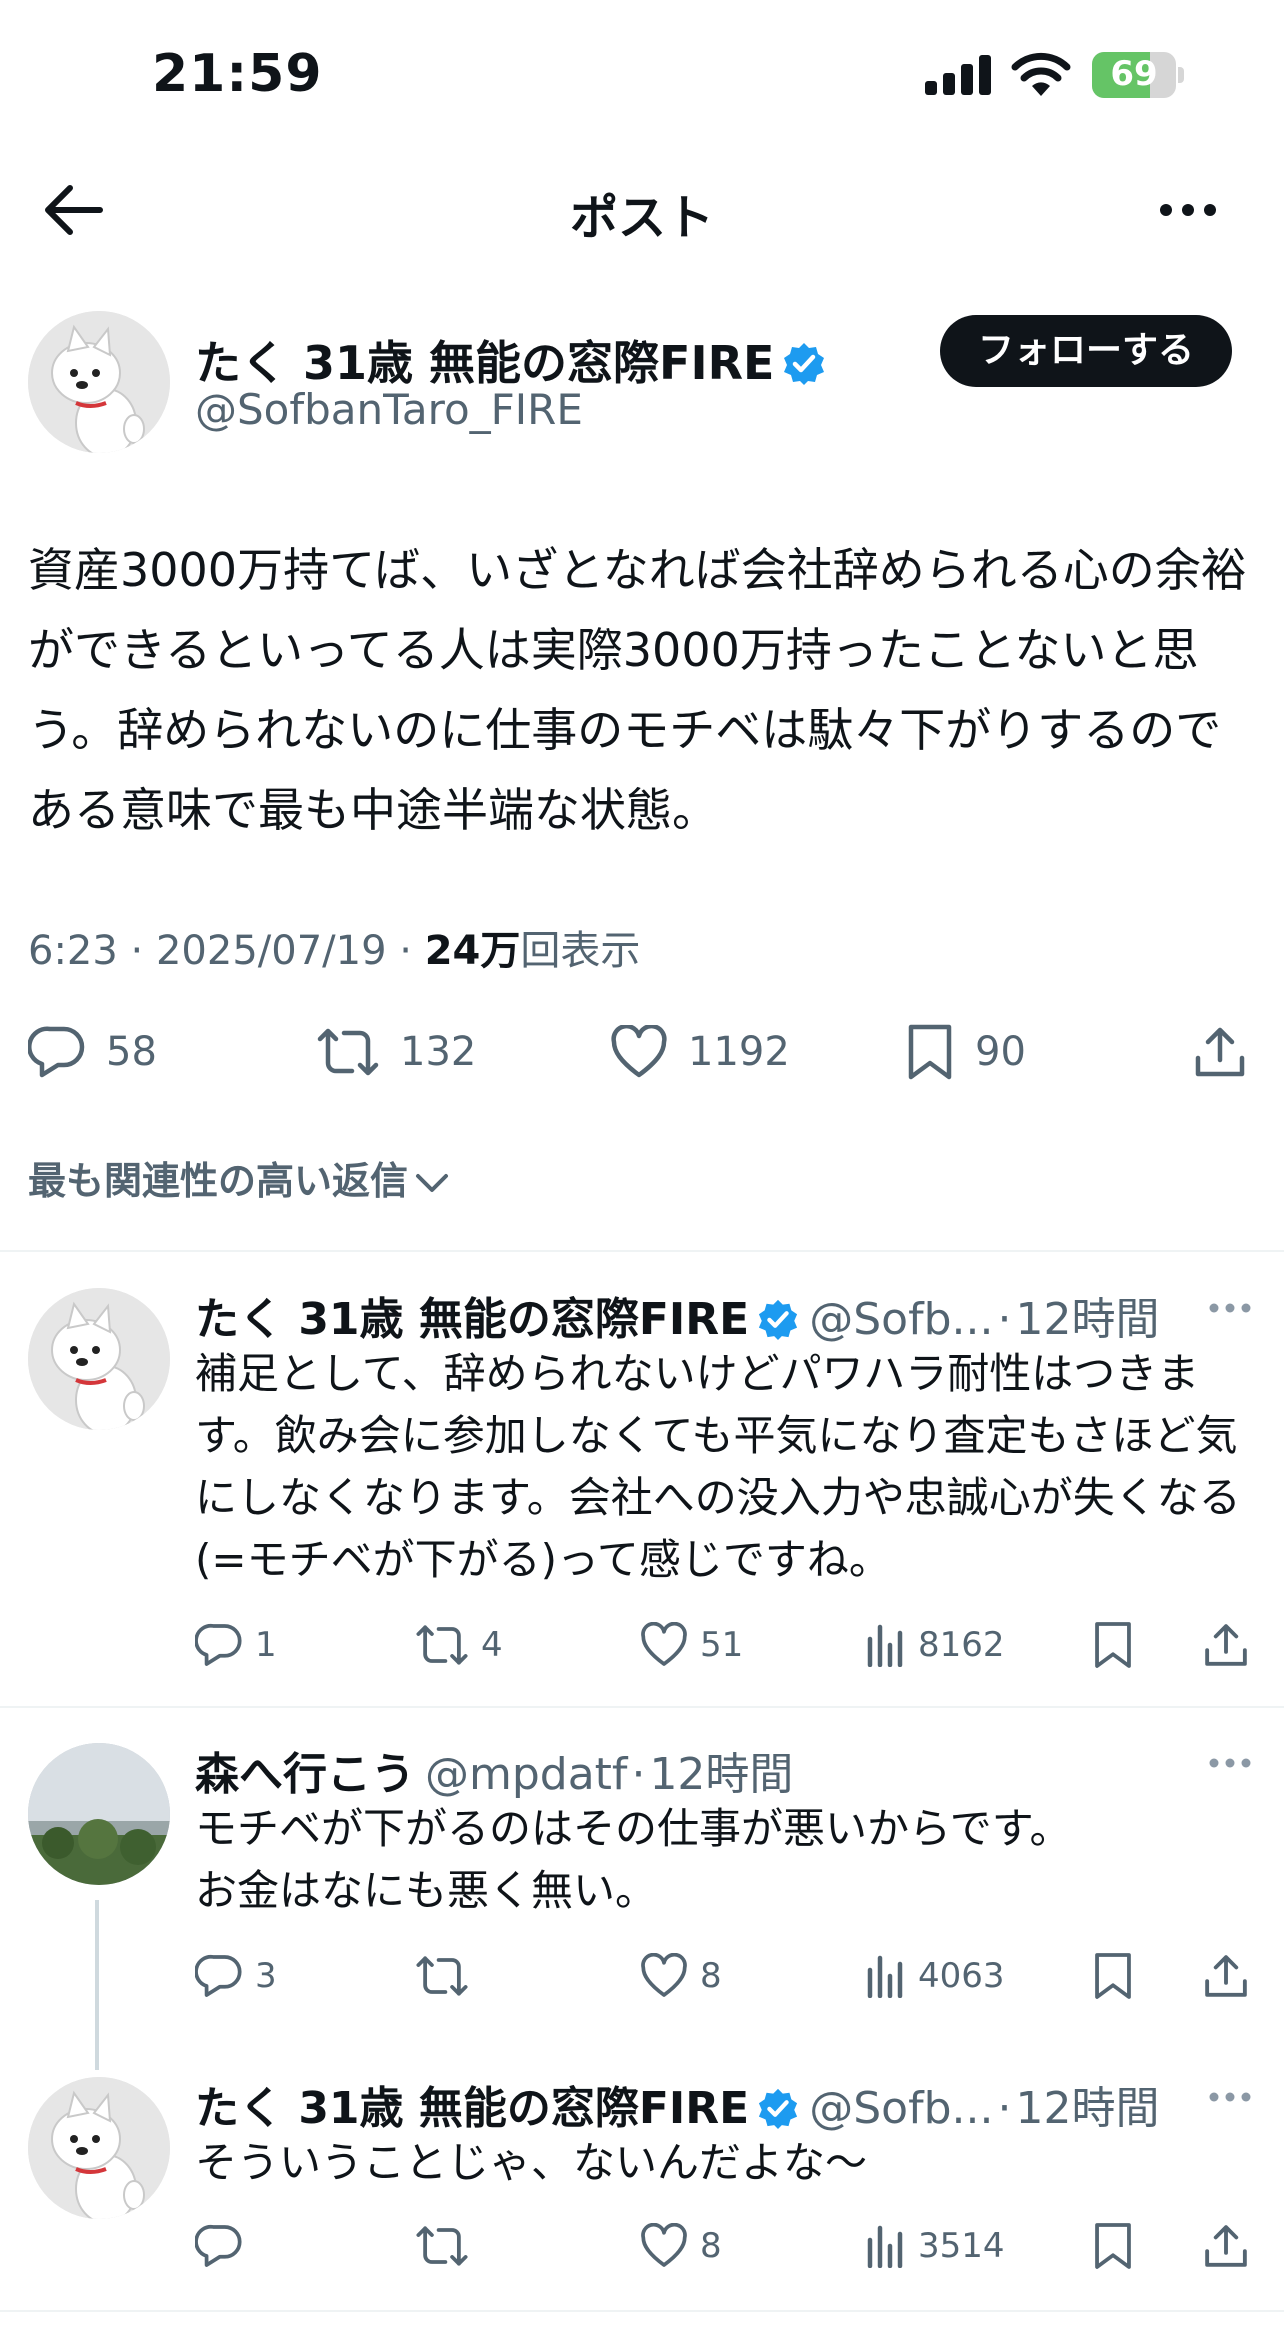 Image resolution: width=1284 pixels, height=2337 pixels. I want to click on view-count-suffix: 回表示, so click(580, 951).